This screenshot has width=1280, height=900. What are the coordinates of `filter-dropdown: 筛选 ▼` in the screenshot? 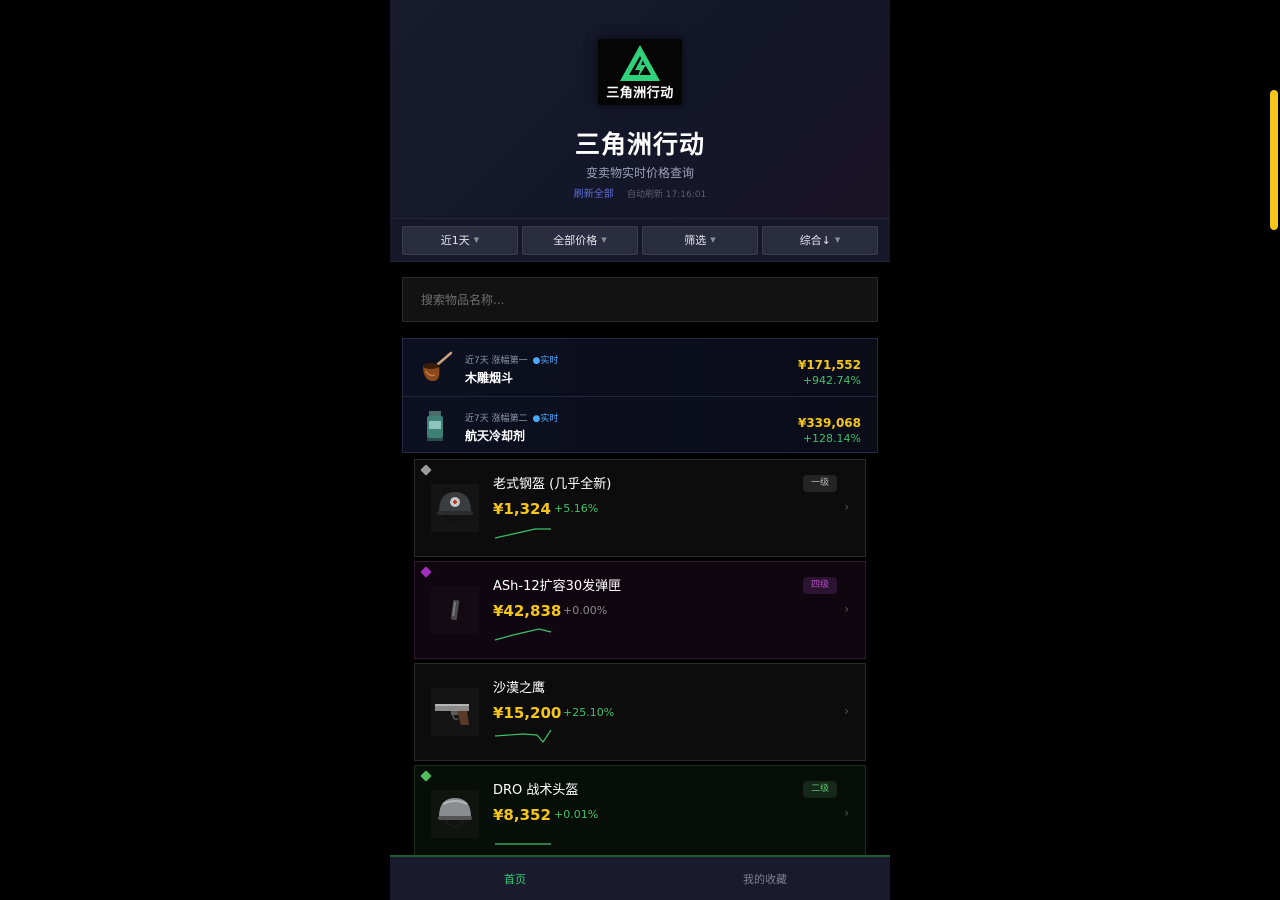 It's located at (700, 240).